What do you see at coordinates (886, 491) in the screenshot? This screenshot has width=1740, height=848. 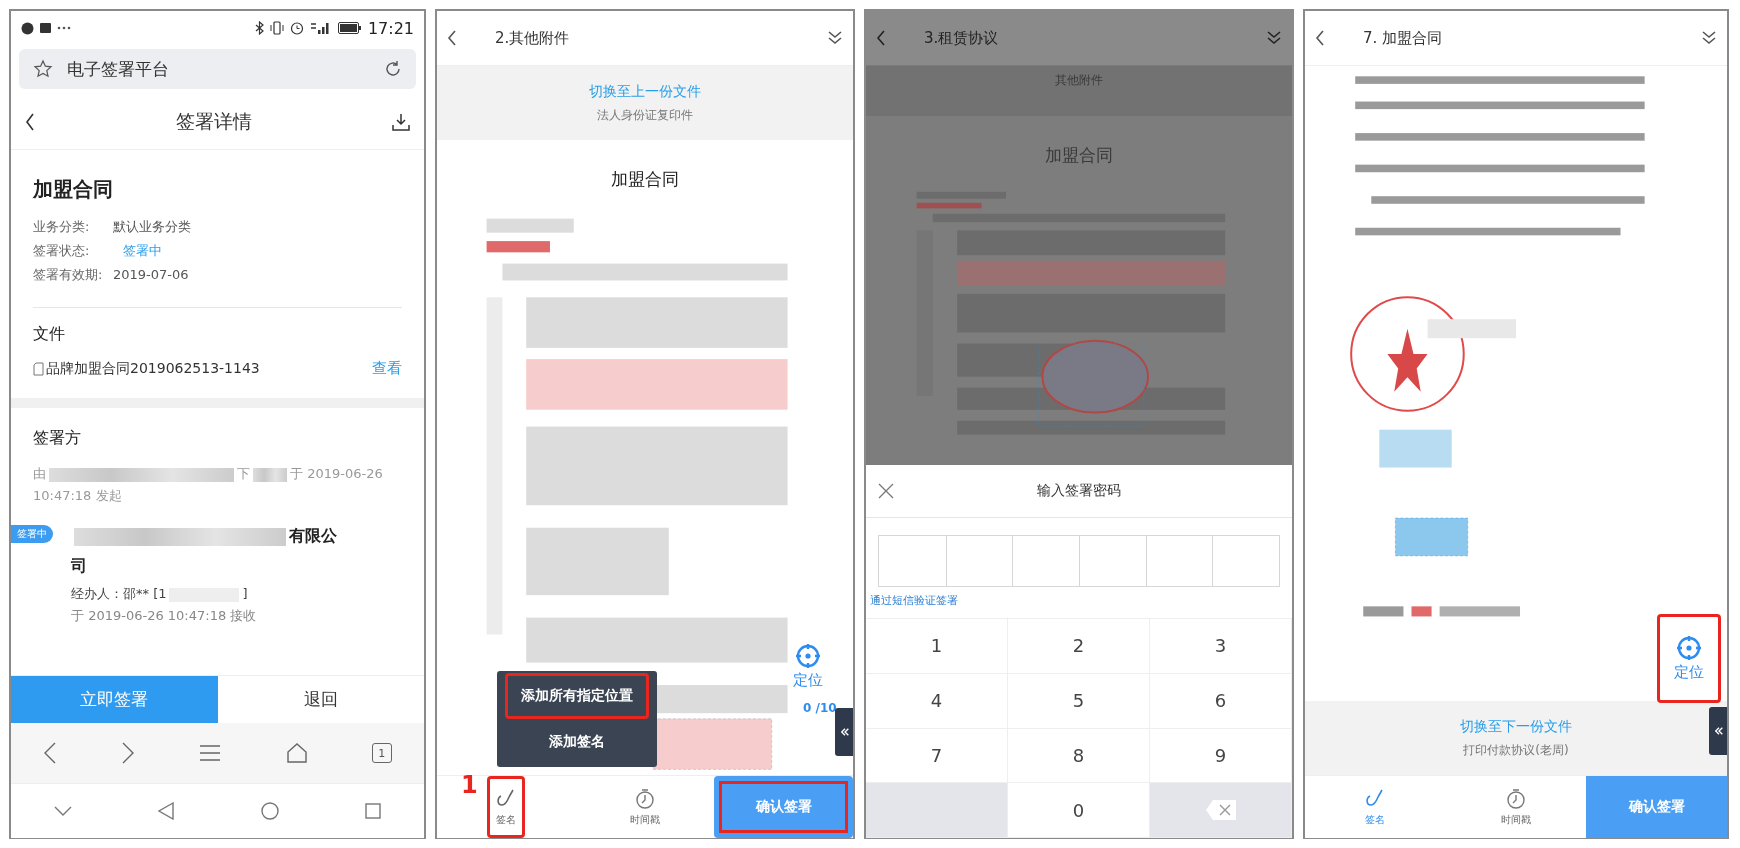 I see `close-icon` at bounding box center [886, 491].